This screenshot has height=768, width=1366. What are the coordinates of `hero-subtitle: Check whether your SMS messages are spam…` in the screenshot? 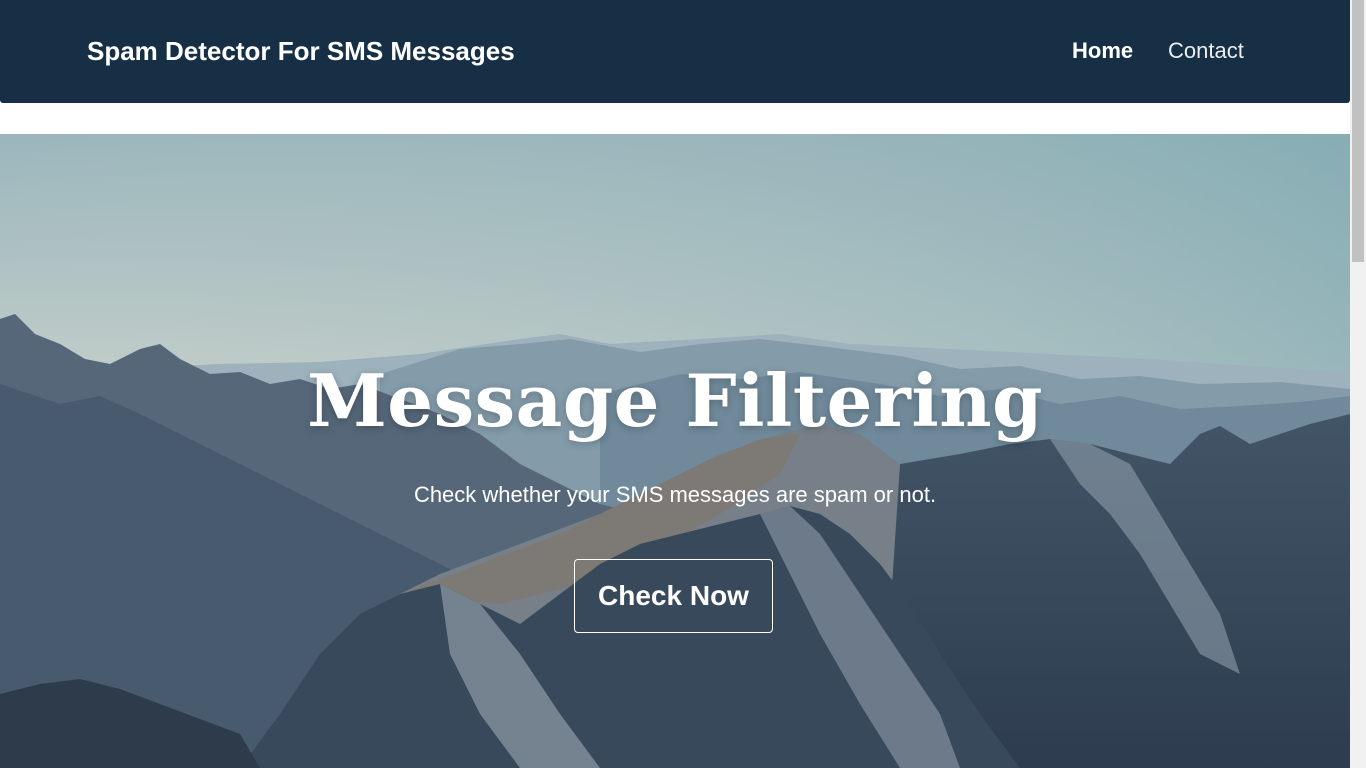 It's located at (675, 494).